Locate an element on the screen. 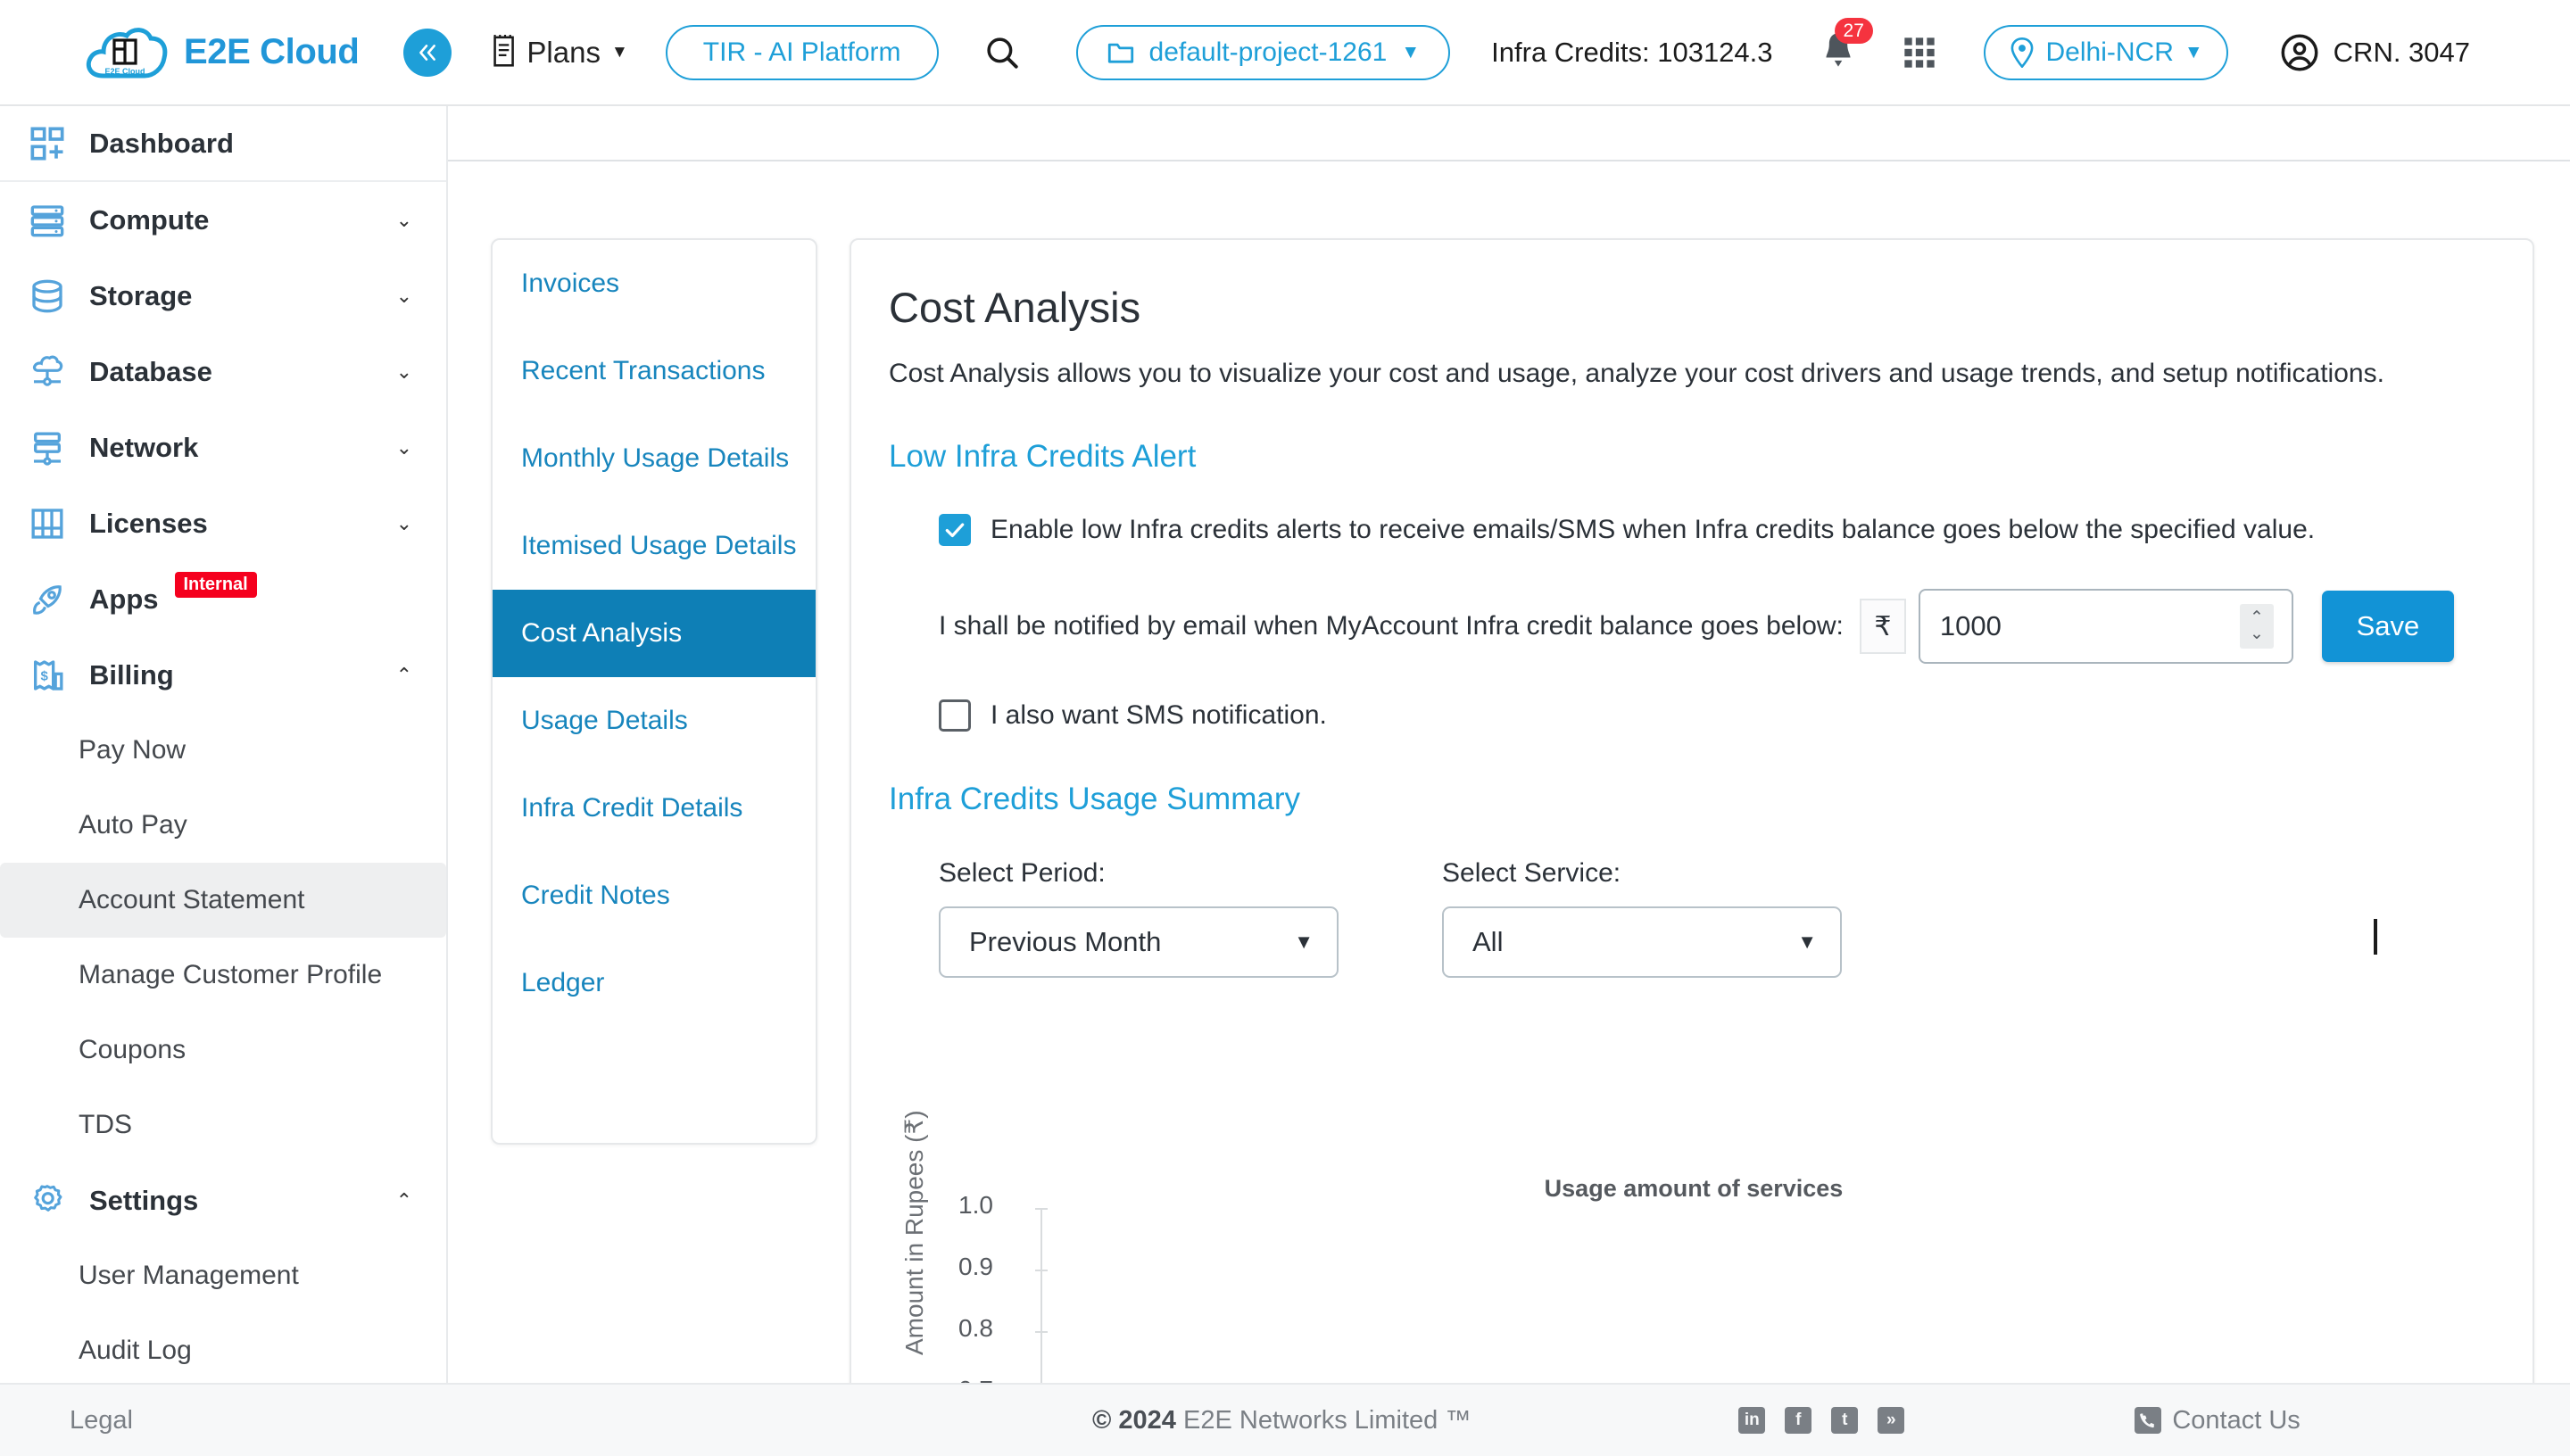  cloud-logo-icon: E2E Cloud is located at coordinates (126, 53).